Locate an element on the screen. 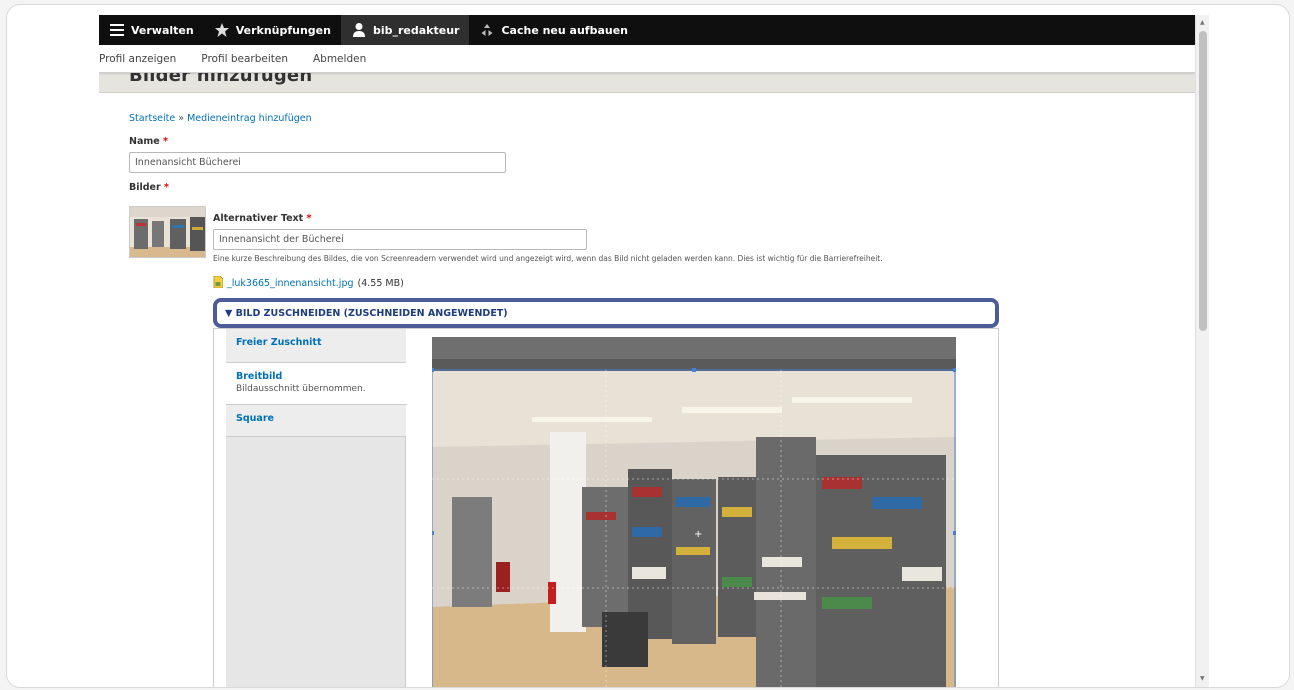  breadcrumb-link-add-media: Medieneintrag hinzufügen is located at coordinates (249, 118).